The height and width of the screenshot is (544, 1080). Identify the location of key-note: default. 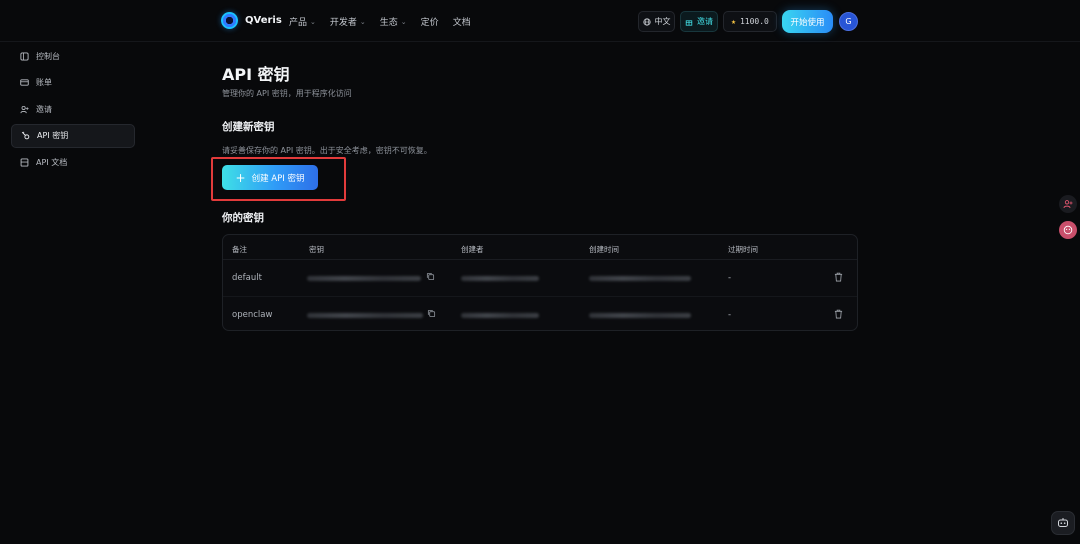
(247, 278).